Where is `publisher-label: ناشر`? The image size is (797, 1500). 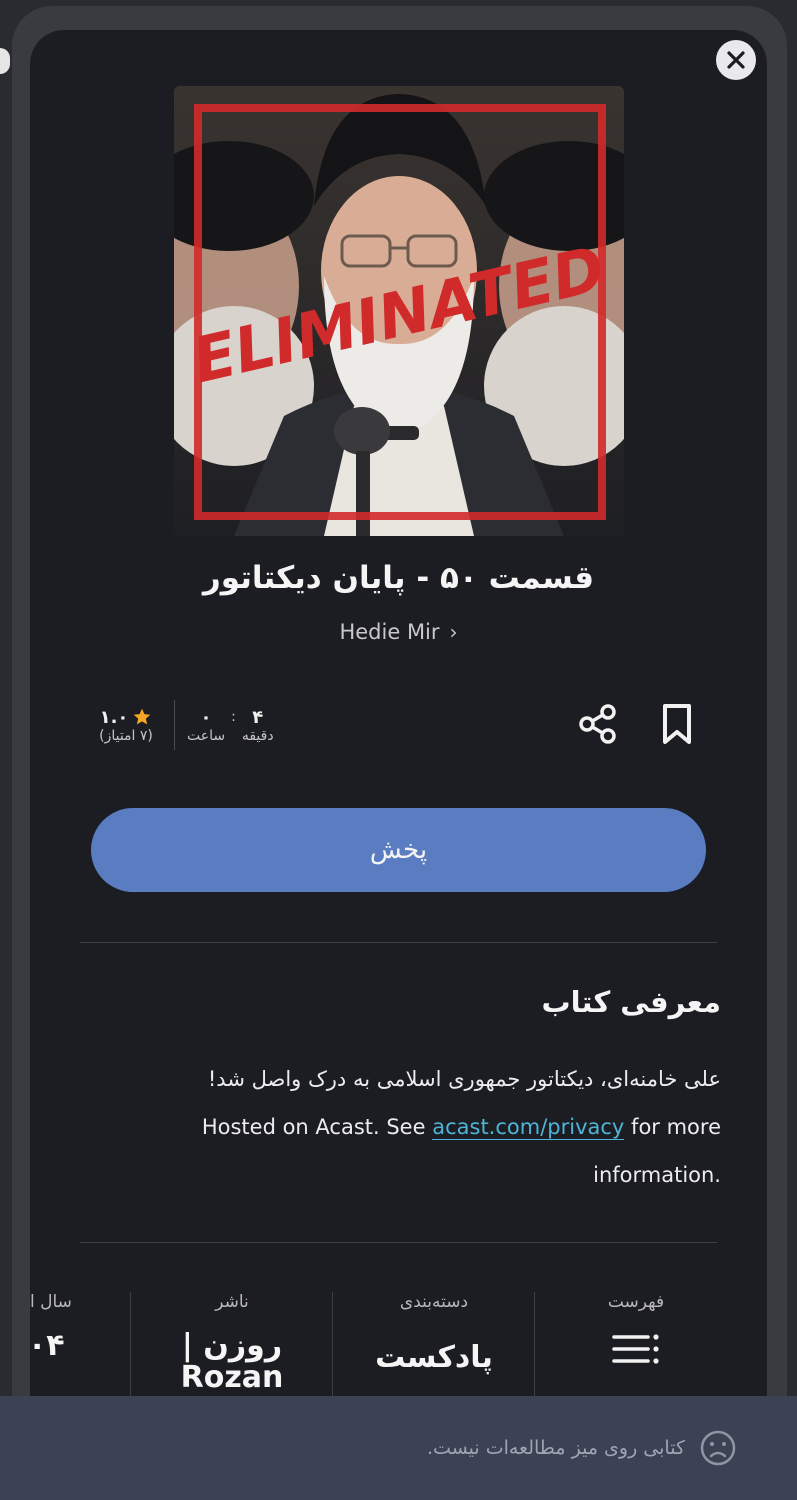
publisher-label: ناشر is located at coordinates (232, 1302).